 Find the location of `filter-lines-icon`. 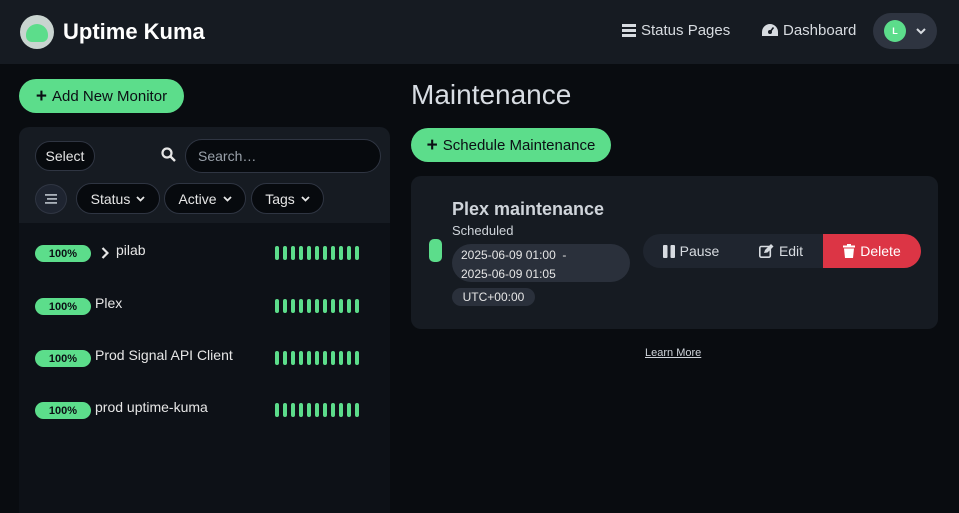

filter-lines-icon is located at coordinates (51, 199).